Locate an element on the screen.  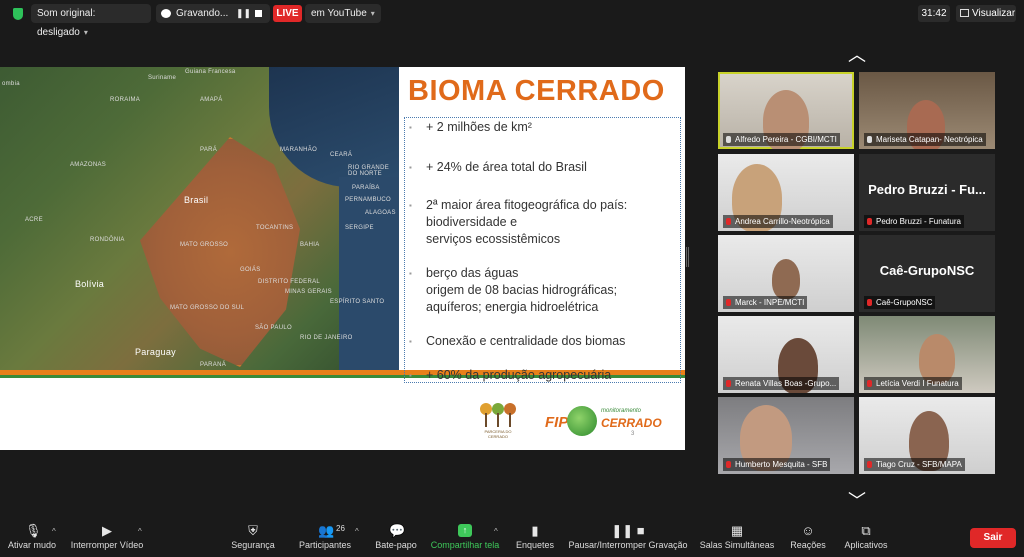
panel-resize-handle is located at coordinates (687, 257).